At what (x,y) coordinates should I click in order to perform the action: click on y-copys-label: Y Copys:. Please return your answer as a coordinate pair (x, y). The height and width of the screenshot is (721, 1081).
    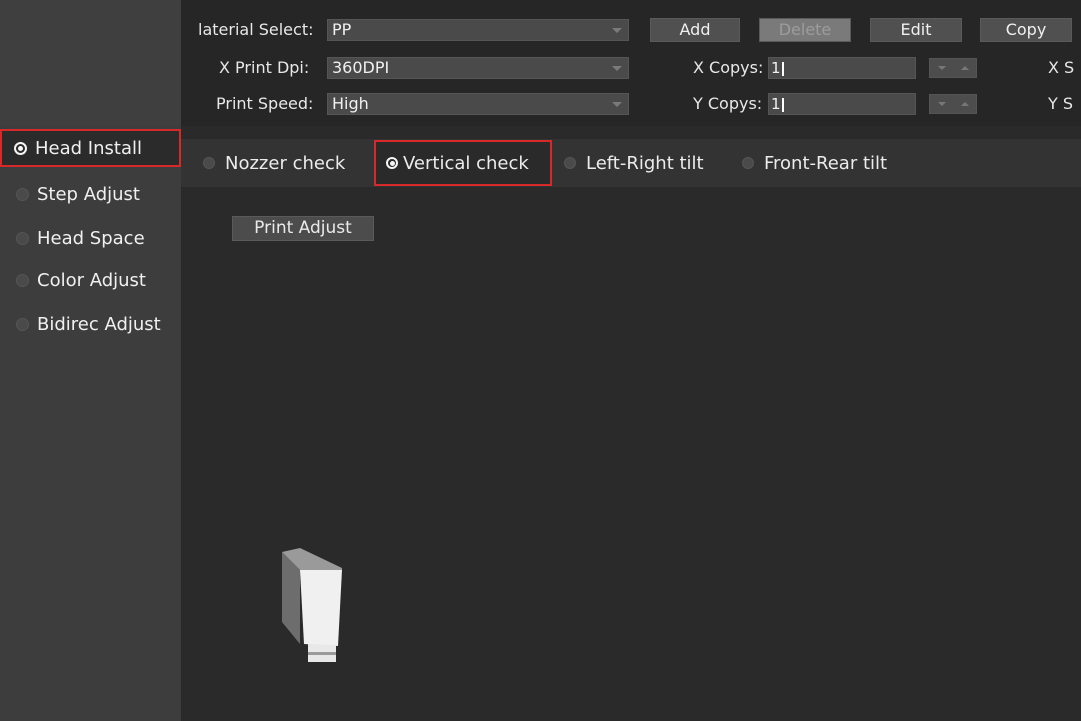
    Looking at the image, I should click on (728, 103).